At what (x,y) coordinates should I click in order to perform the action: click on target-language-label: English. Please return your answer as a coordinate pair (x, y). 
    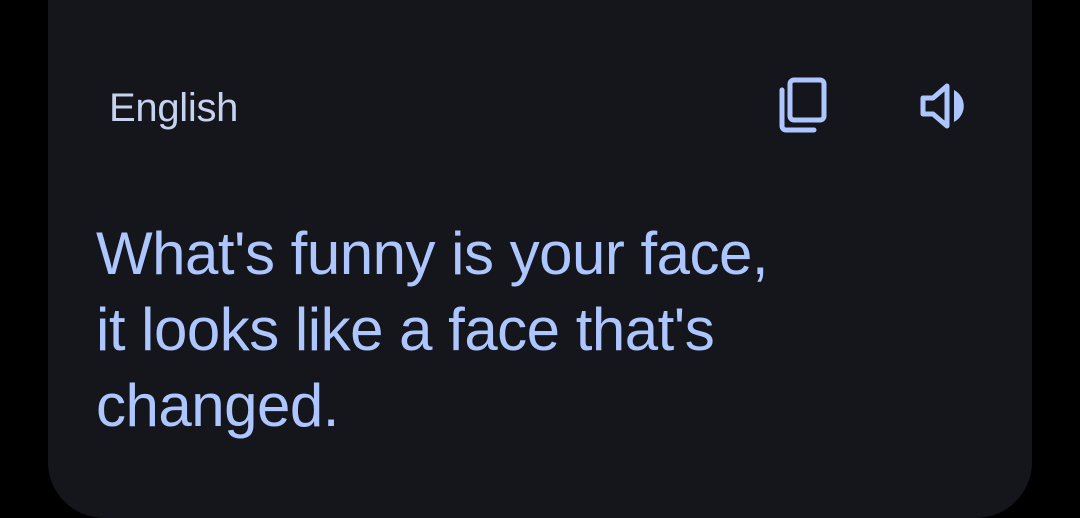
    Looking at the image, I should click on (174, 108).